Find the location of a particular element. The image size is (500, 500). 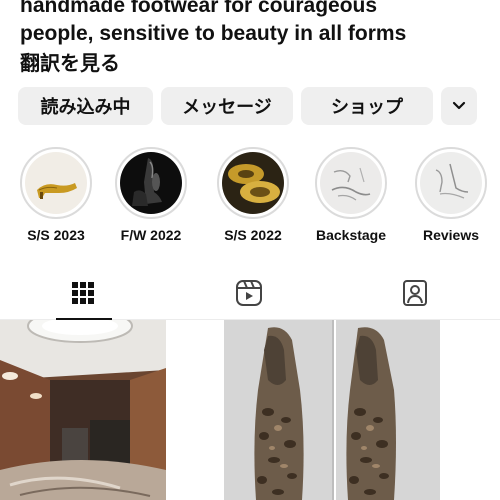

highlight-cover-yellow-heel is located at coordinates (56, 183).